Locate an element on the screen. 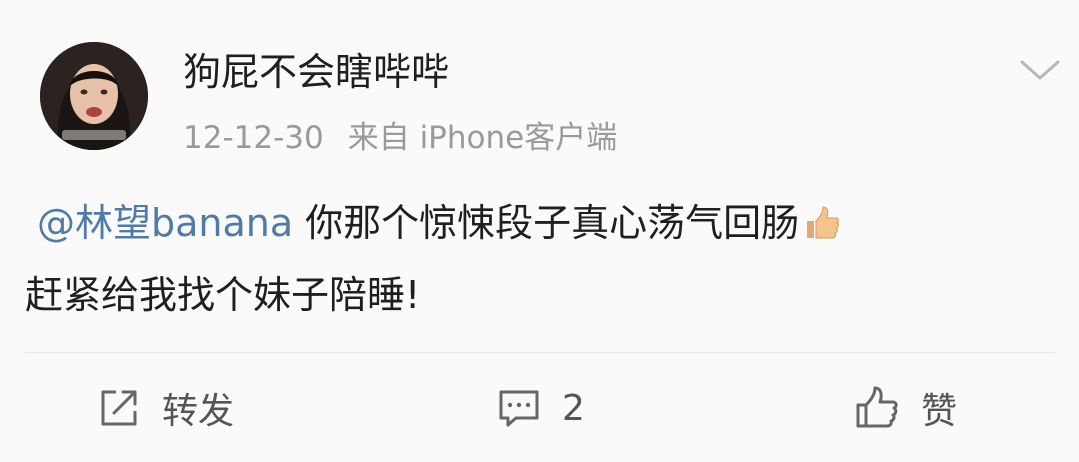 The image size is (1079, 462). username: 狗屁不会瞎哔哔 is located at coordinates (316, 72).